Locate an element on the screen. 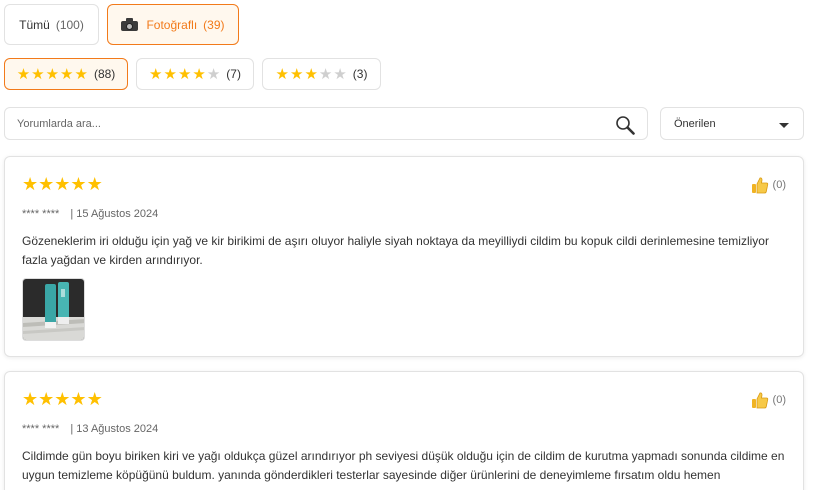 The width and height of the screenshot is (813, 490). sort-selected: Önerilen is located at coordinates (695, 123).